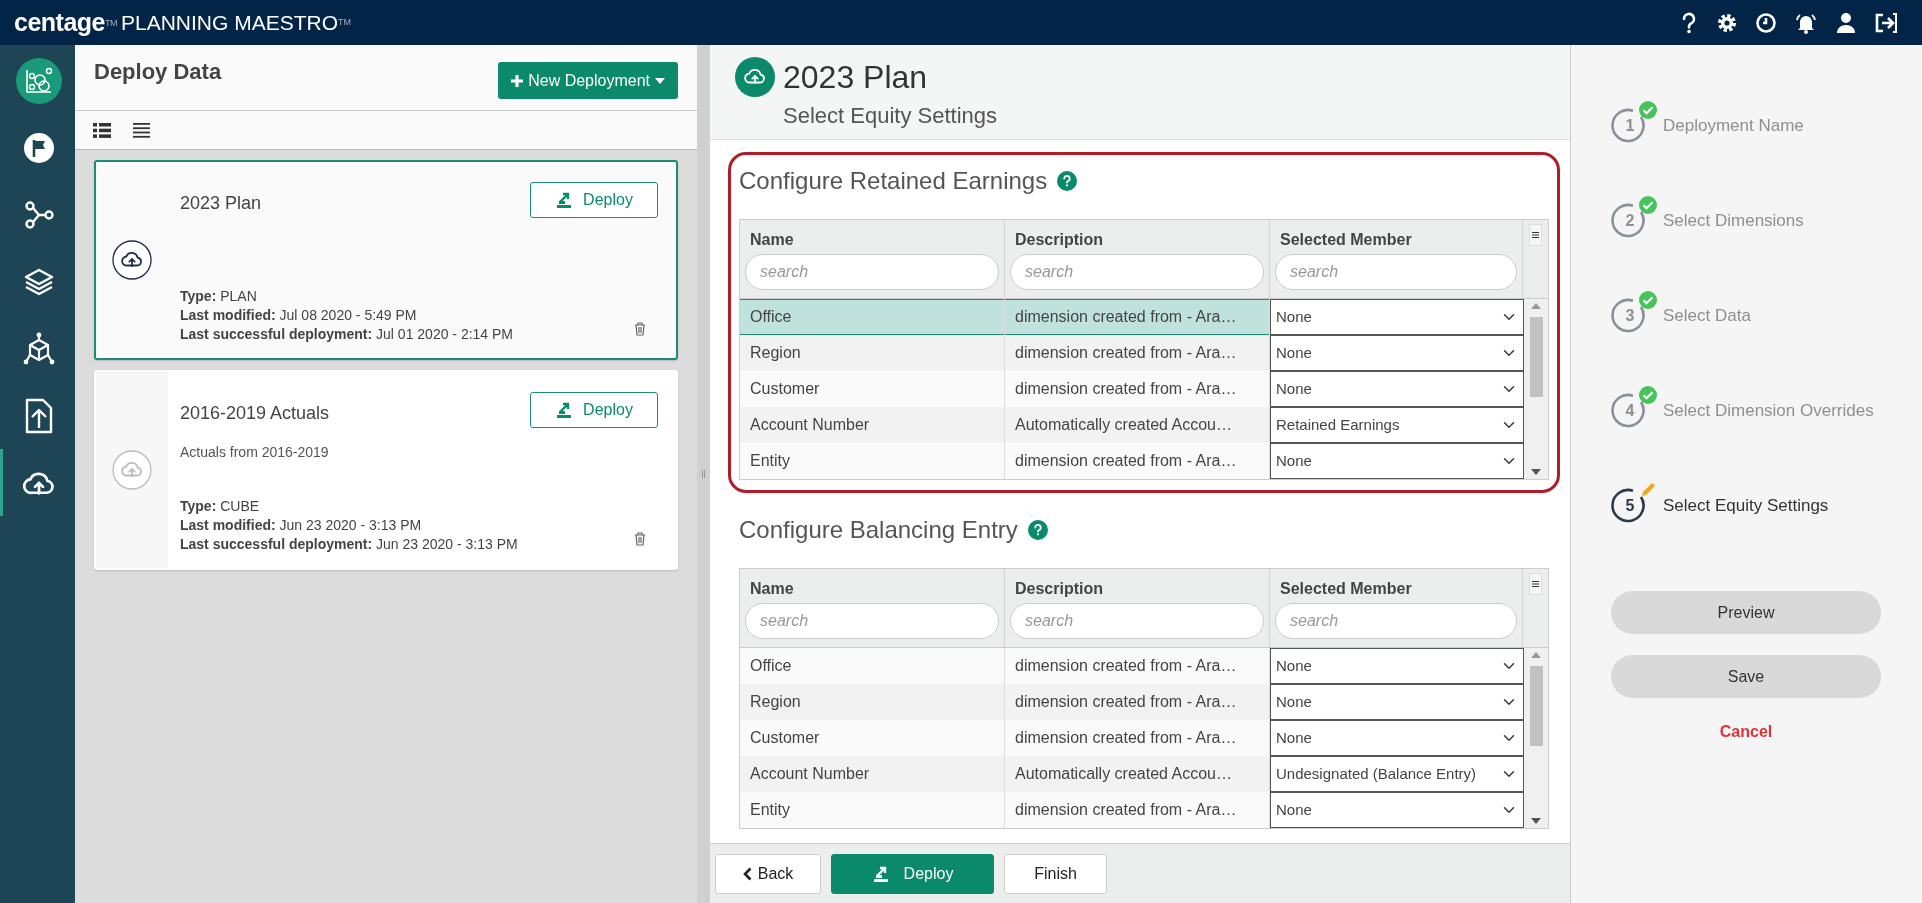  I want to click on deployment-card: 2016-2019 Actuals Deploy Actuals from 2016-2019 Type: CUBE Last modified: Jun 23 2020 - 3:13 PM Last successful deployment: Jun 23 2020 - 3:13 PM, so click(386, 470).